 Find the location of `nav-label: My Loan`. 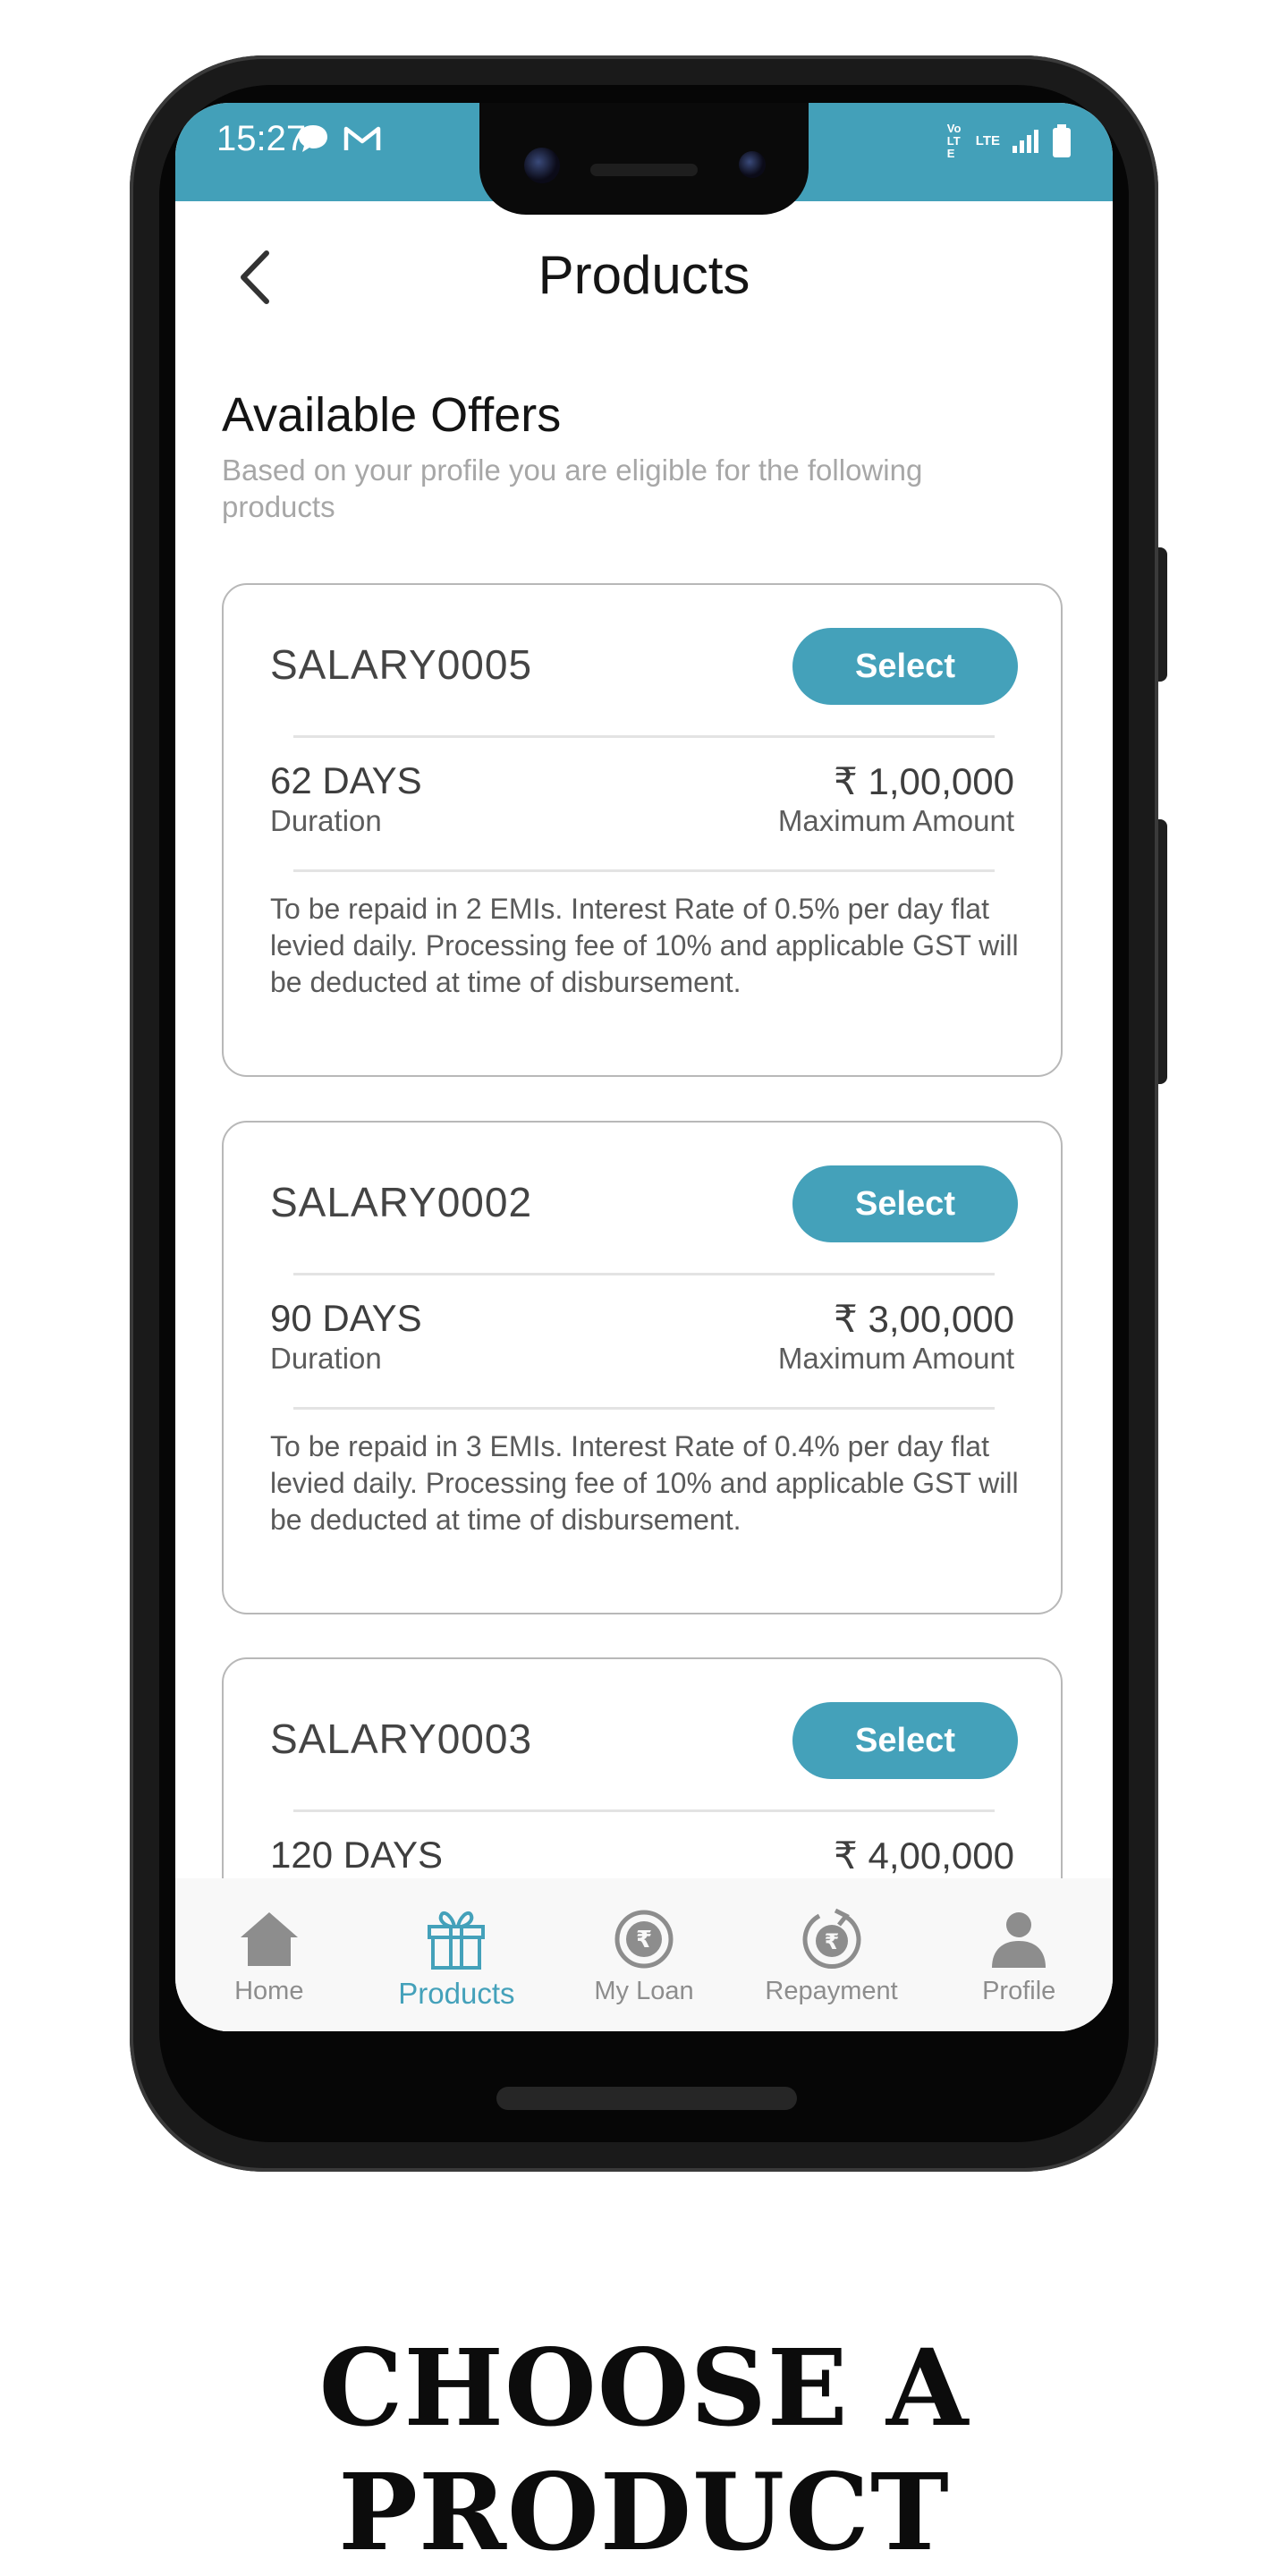

nav-label: My Loan is located at coordinates (644, 1991).